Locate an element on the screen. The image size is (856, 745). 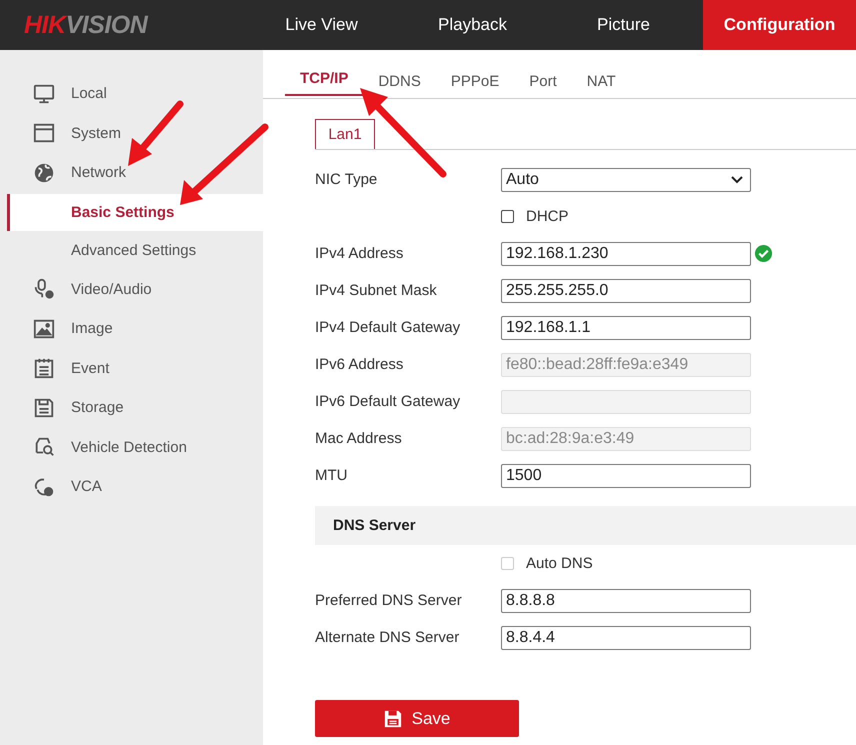
tab: PPPoE is located at coordinates (475, 81).